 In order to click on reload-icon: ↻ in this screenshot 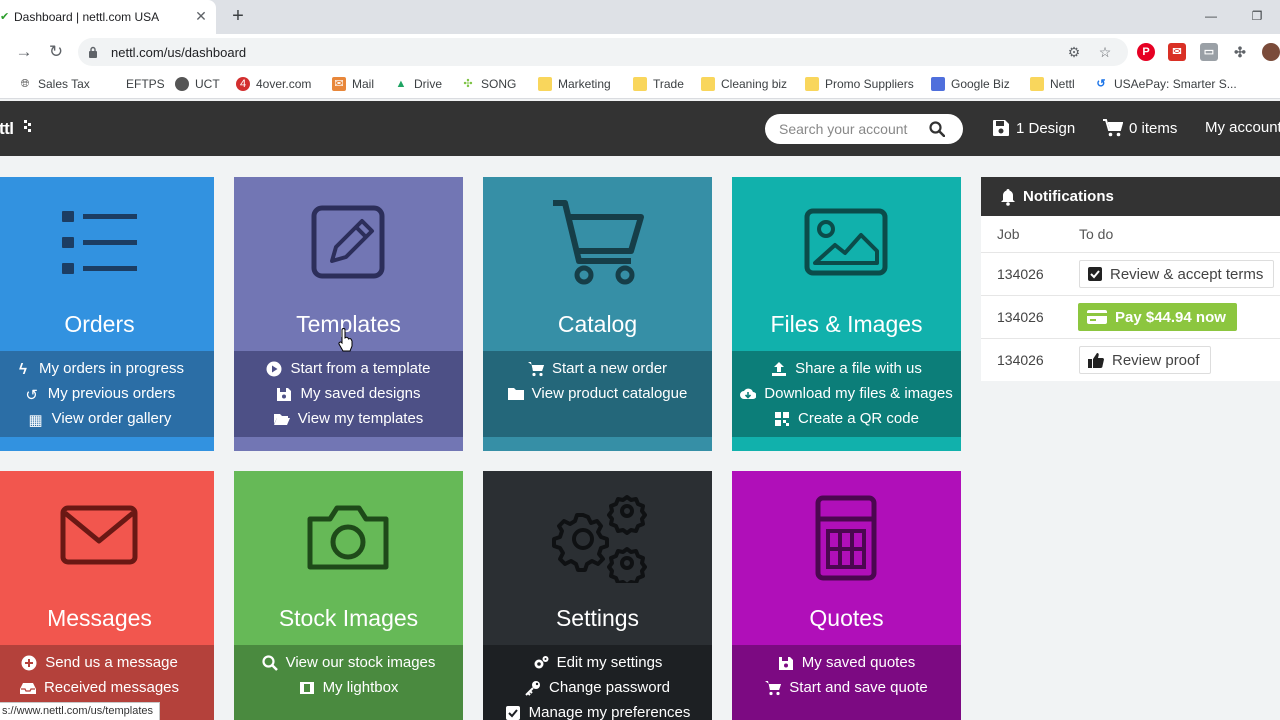, I will do `click(56, 52)`.